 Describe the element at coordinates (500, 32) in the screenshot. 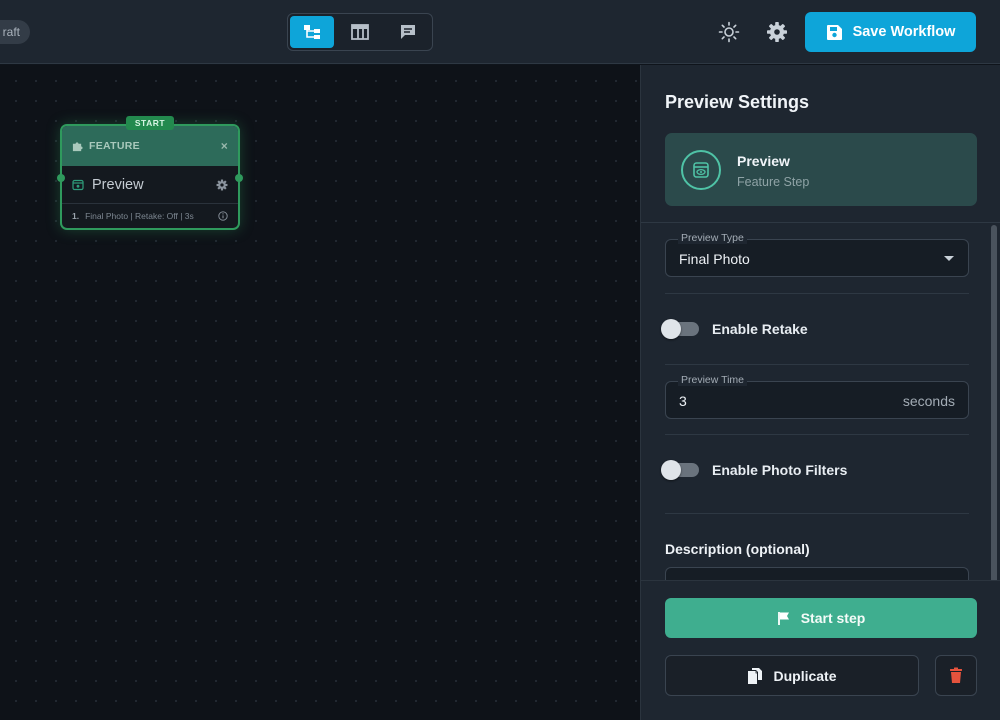

I see `top-bar: raft Save Workflow` at that location.